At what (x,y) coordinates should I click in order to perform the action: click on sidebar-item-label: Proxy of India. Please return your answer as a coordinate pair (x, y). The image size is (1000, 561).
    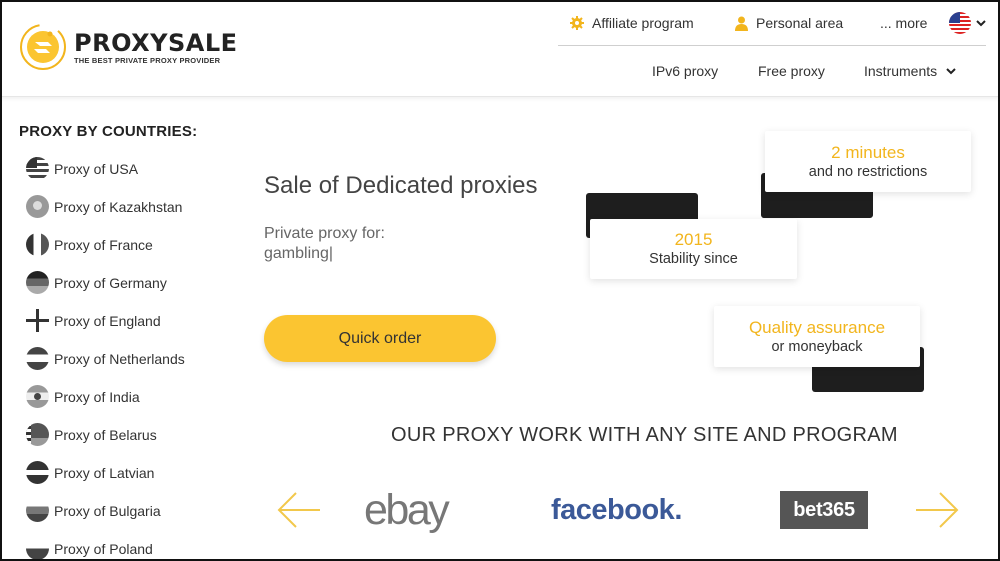
    Looking at the image, I should click on (97, 396).